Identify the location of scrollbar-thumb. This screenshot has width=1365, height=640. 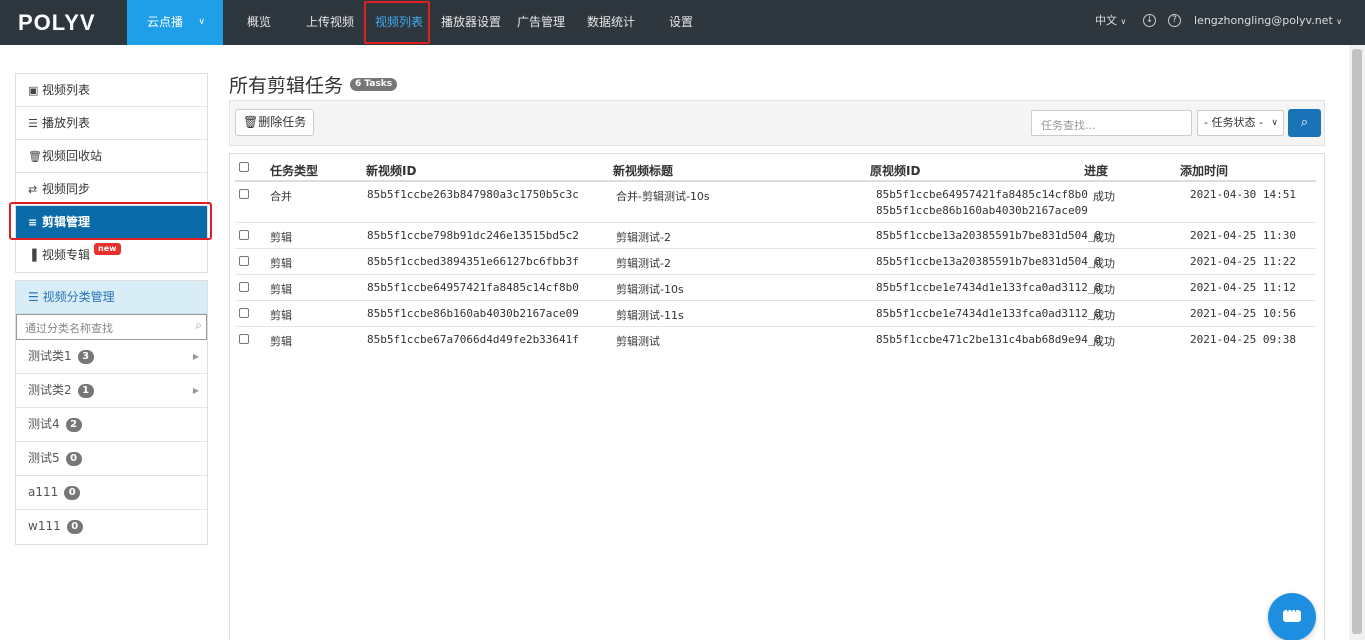
(1357, 341).